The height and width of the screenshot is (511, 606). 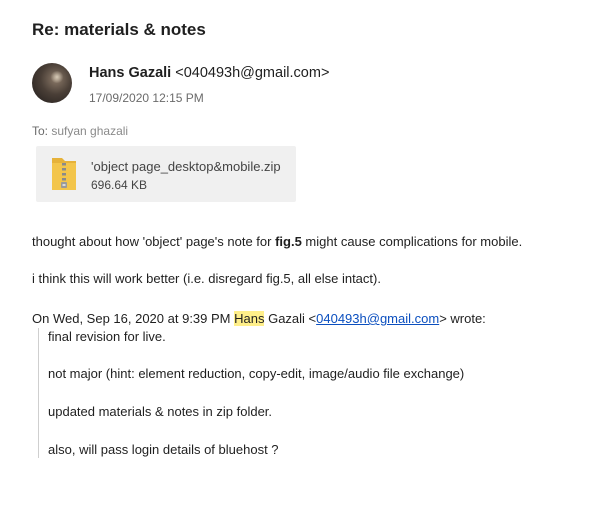 What do you see at coordinates (290, 318) in the screenshot?
I see `quote-header-mid: Gazali <` at bounding box center [290, 318].